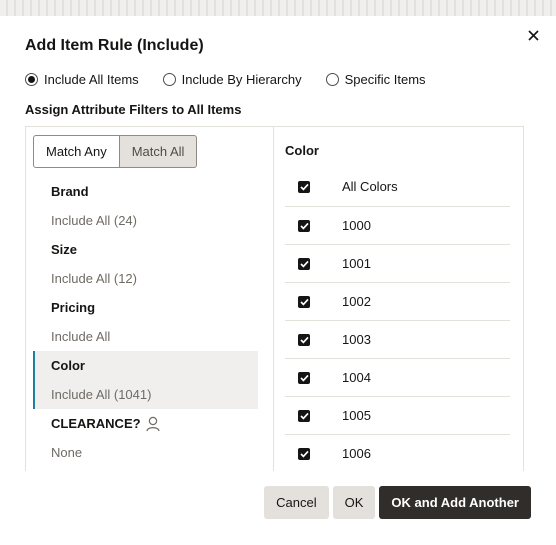 The height and width of the screenshot is (545, 556). I want to click on color-value-row: 1005, so click(397, 416).